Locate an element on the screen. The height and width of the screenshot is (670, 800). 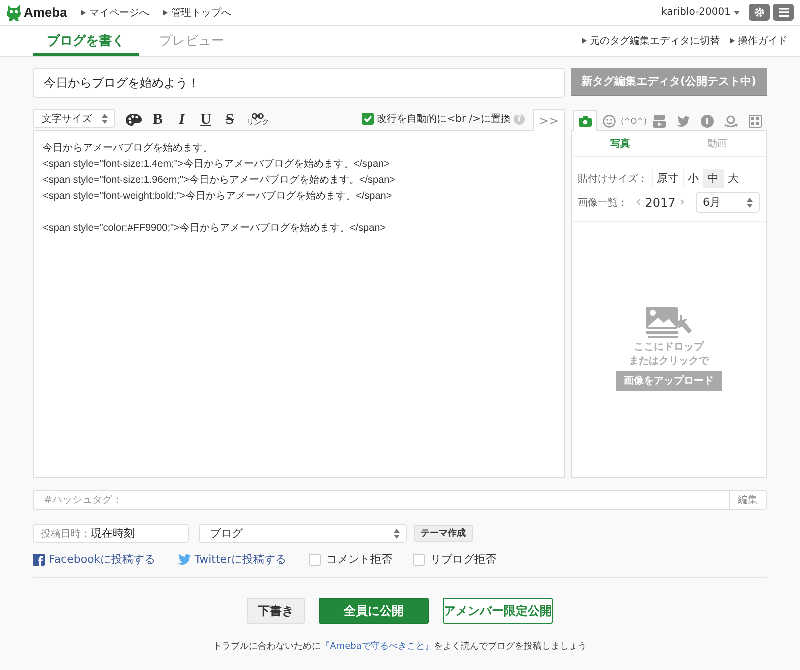
header-link: 元のタグ編集エディタに切替 is located at coordinates (651, 41).